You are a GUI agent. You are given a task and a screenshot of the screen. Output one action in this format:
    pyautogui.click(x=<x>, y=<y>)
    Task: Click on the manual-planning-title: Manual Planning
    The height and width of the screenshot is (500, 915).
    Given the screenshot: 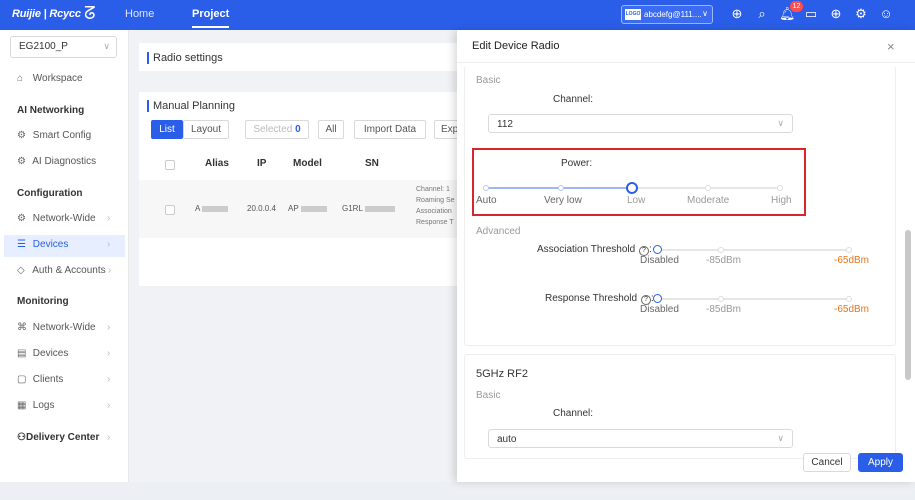 What is the action you would take?
    pyautogui.click(x=191, y=106)
    